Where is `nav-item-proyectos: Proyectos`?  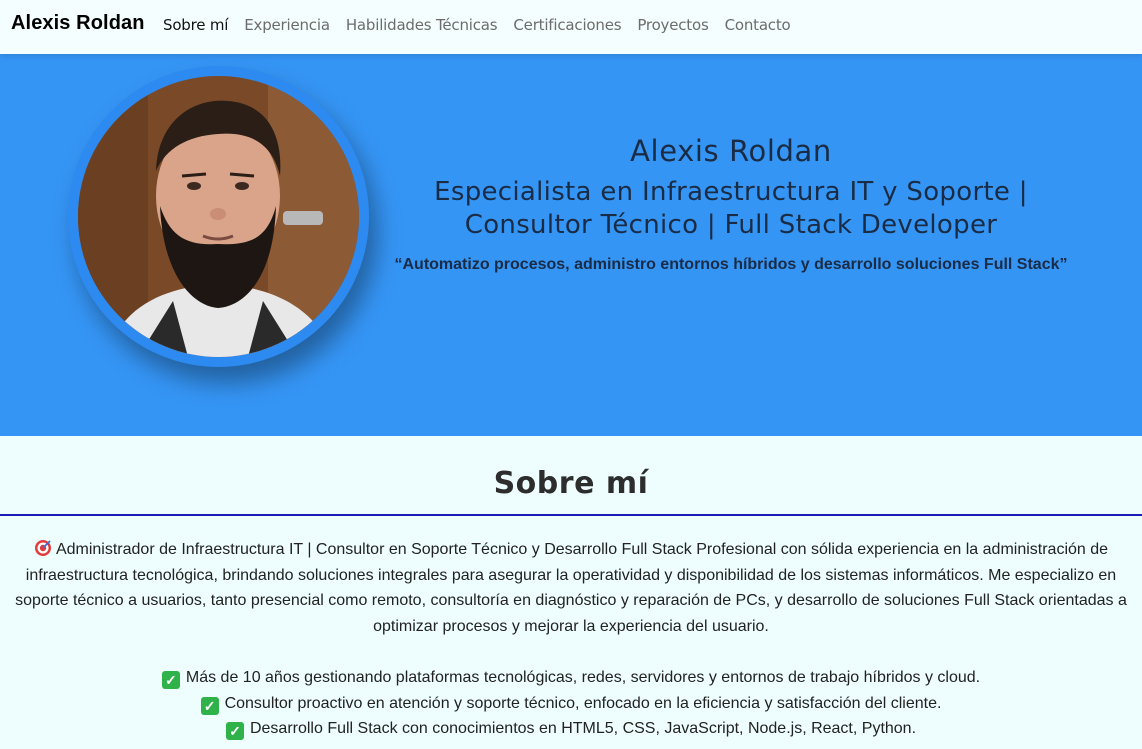
nav-item-proyectos: Proyectos is located at coordinates (672, 25).